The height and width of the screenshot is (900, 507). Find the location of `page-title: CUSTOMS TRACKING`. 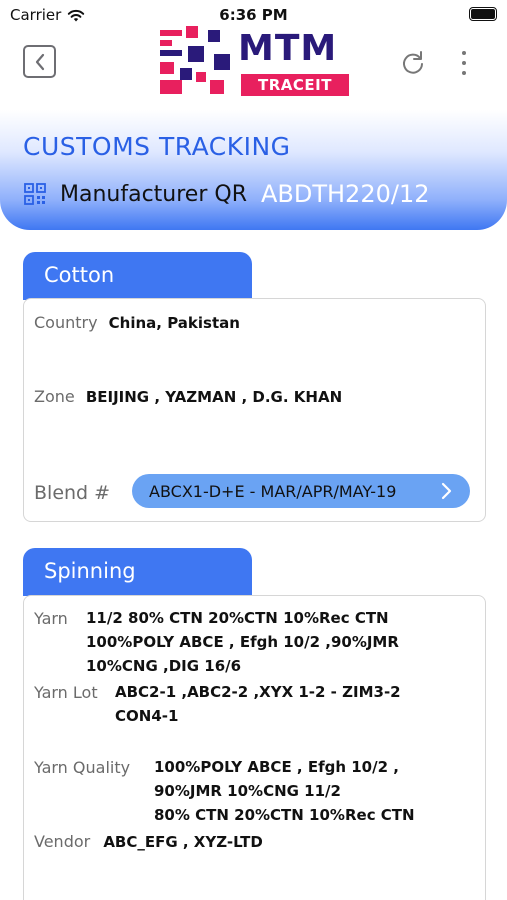

page-title: CUSTOMS TRACKING is located at coordinates (157, 146).